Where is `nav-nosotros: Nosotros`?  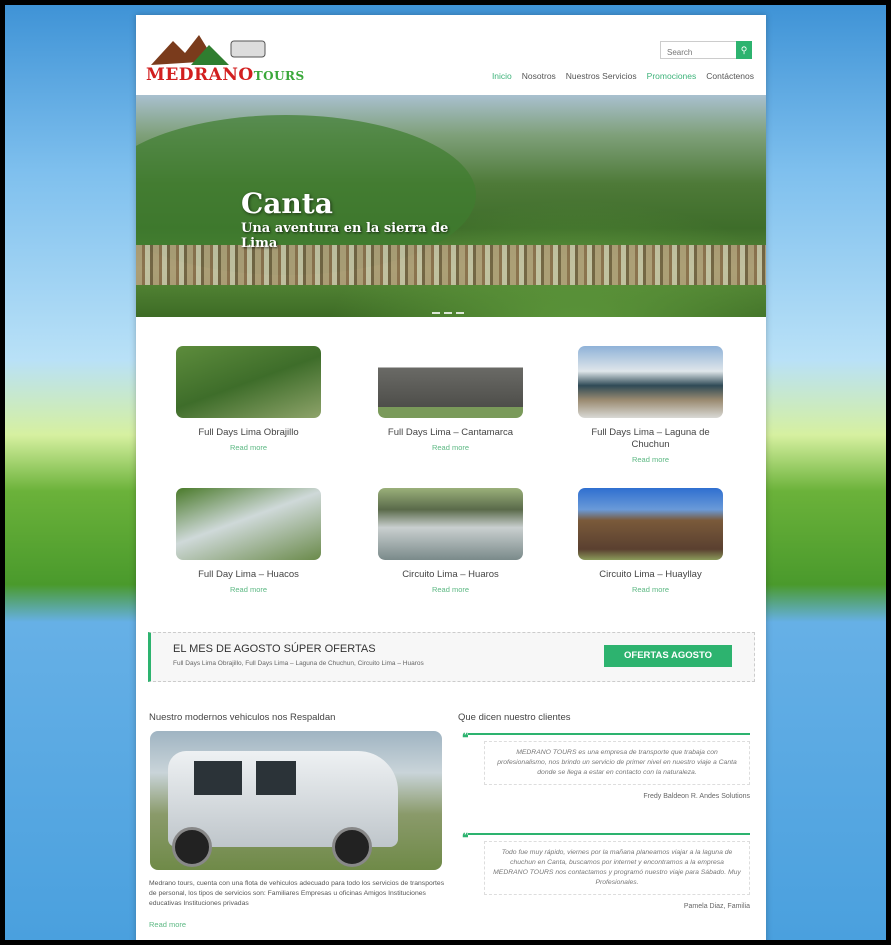 nav-nosotros: Nosotros is located at coordinates (539, 76).